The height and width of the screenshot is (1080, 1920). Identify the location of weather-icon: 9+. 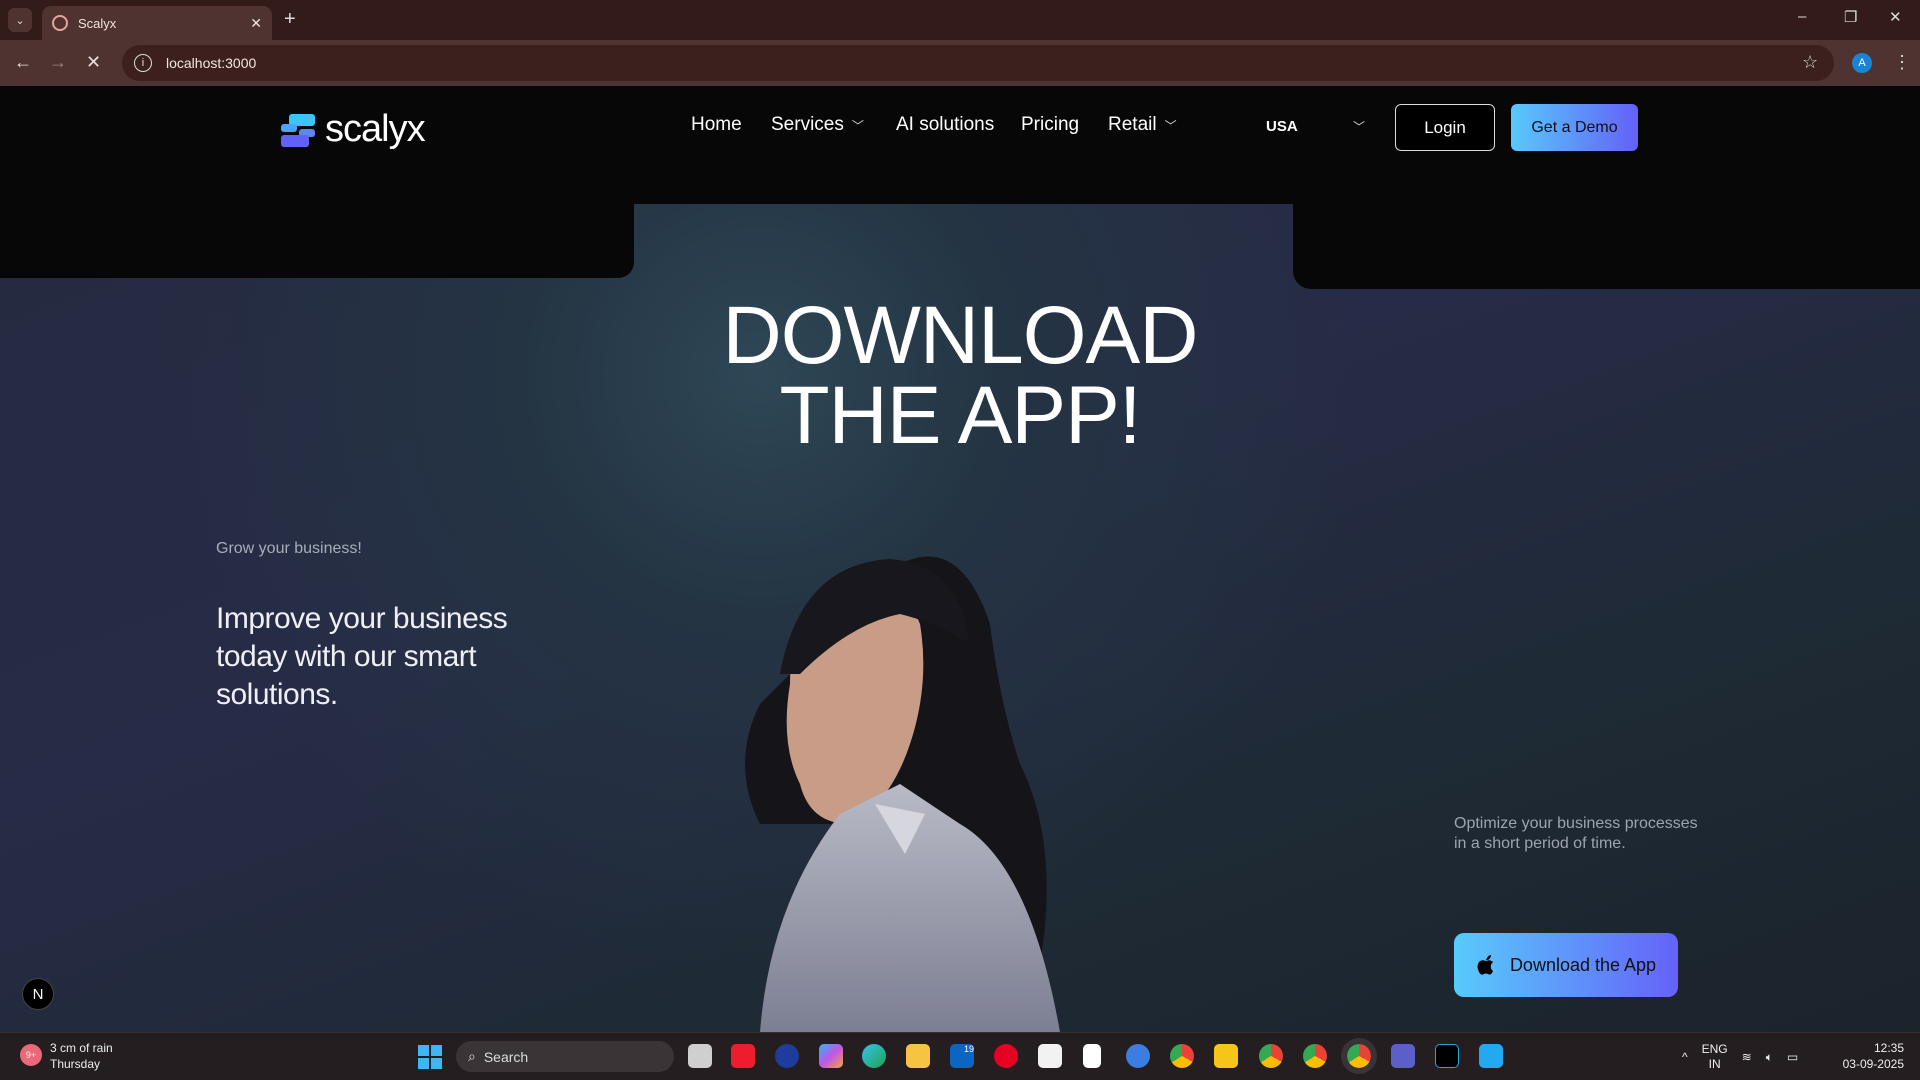
(31, 1055).